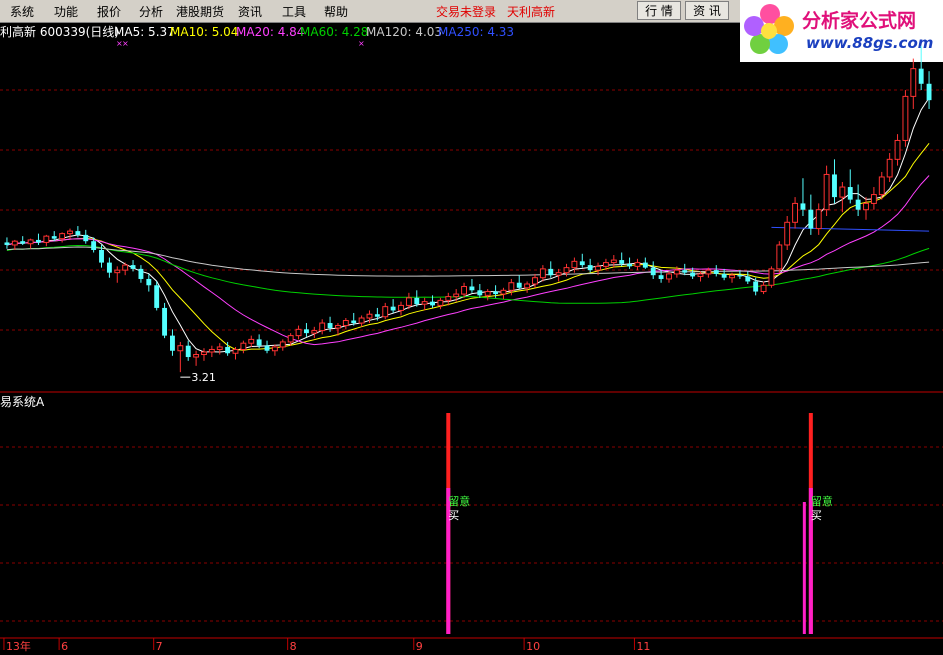  What do you see at coordinates (22, 402) in the screenshot?
I see `indicator-title: 易系统A` at bounding box center [22, 402].